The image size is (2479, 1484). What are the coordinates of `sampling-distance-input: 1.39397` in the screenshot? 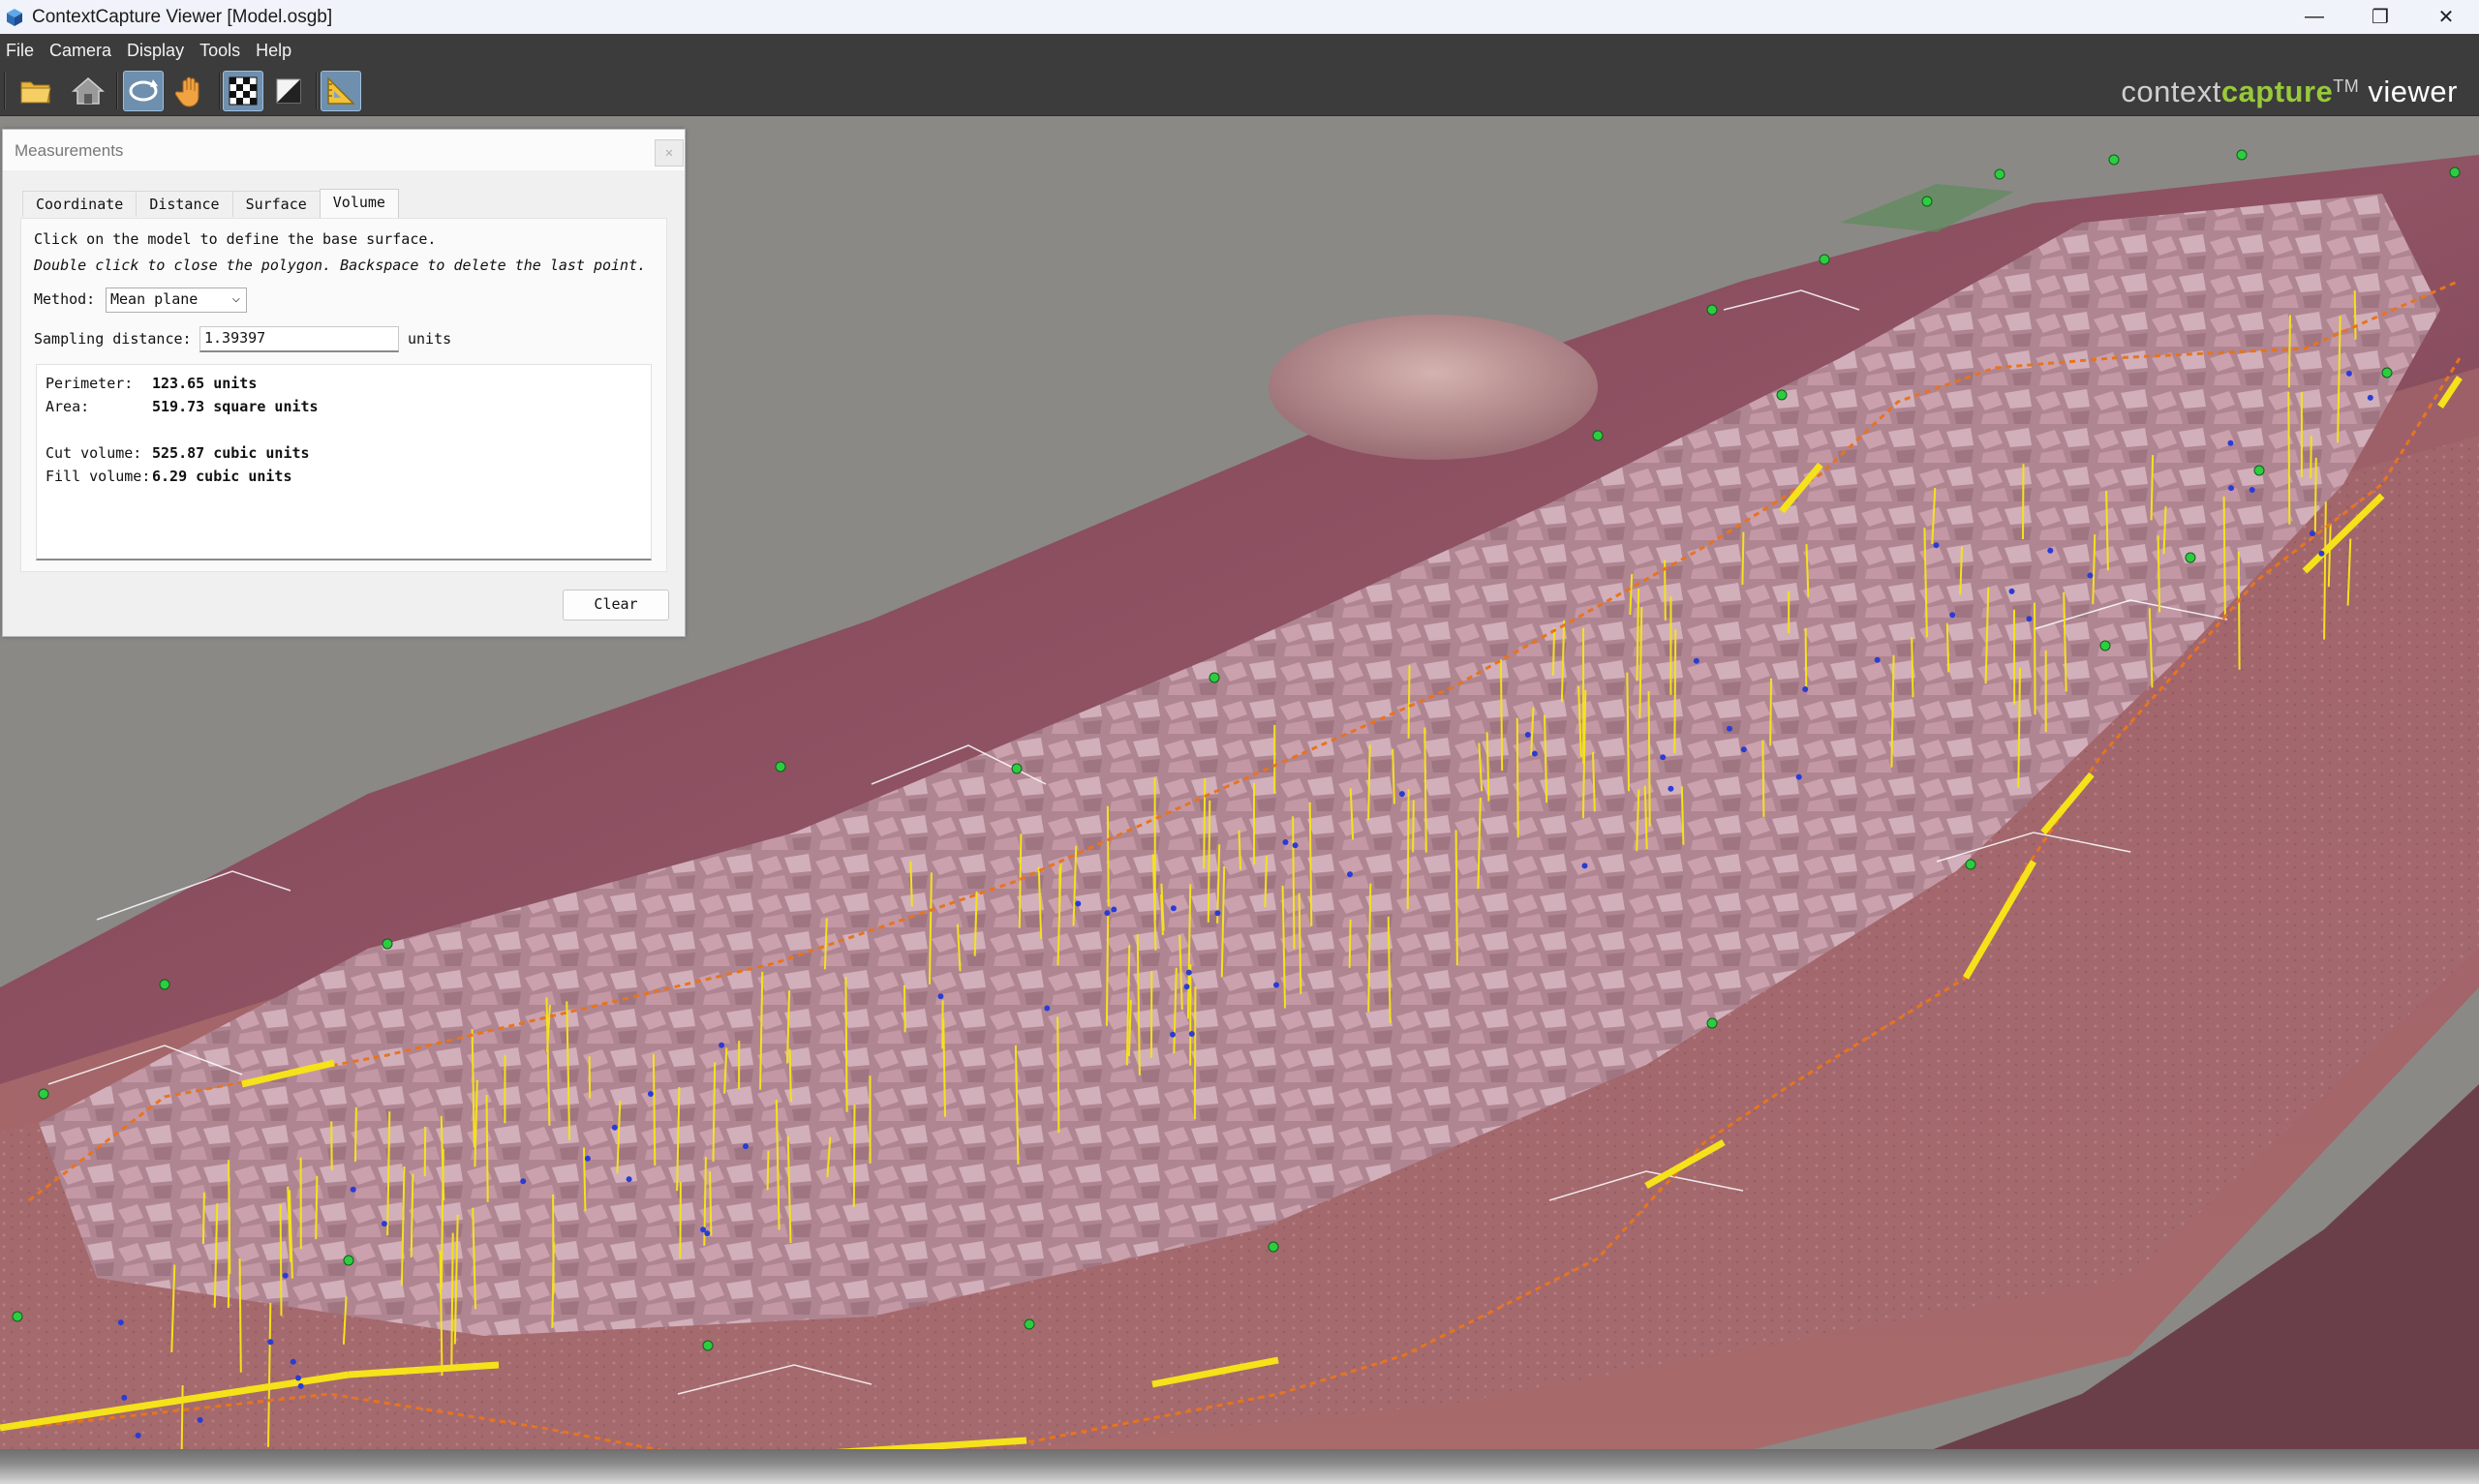 It's located at (299, 339).